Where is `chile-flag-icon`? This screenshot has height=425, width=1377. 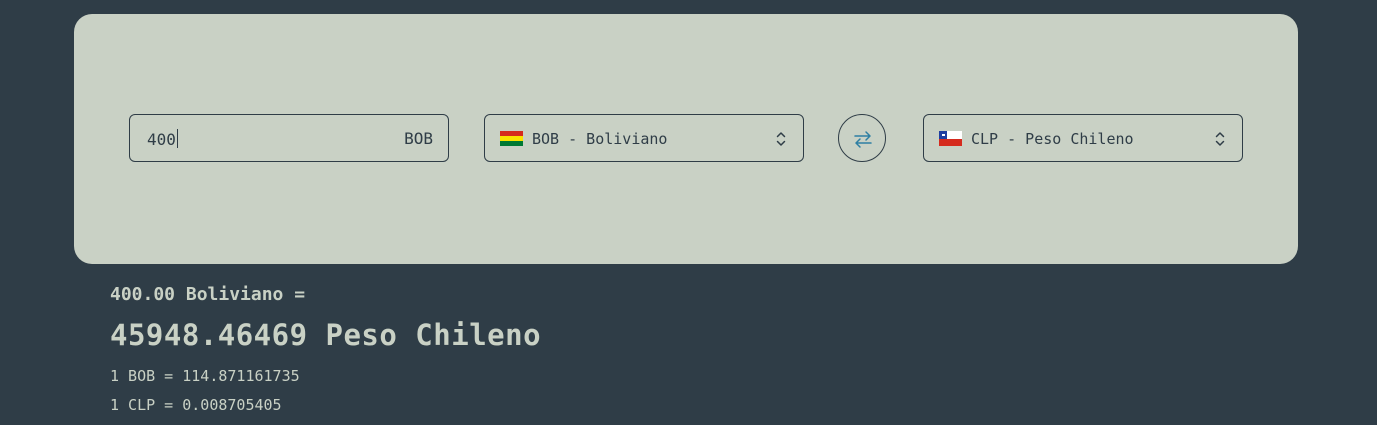 chile-flag-icon is located at coordinates (950, 138).